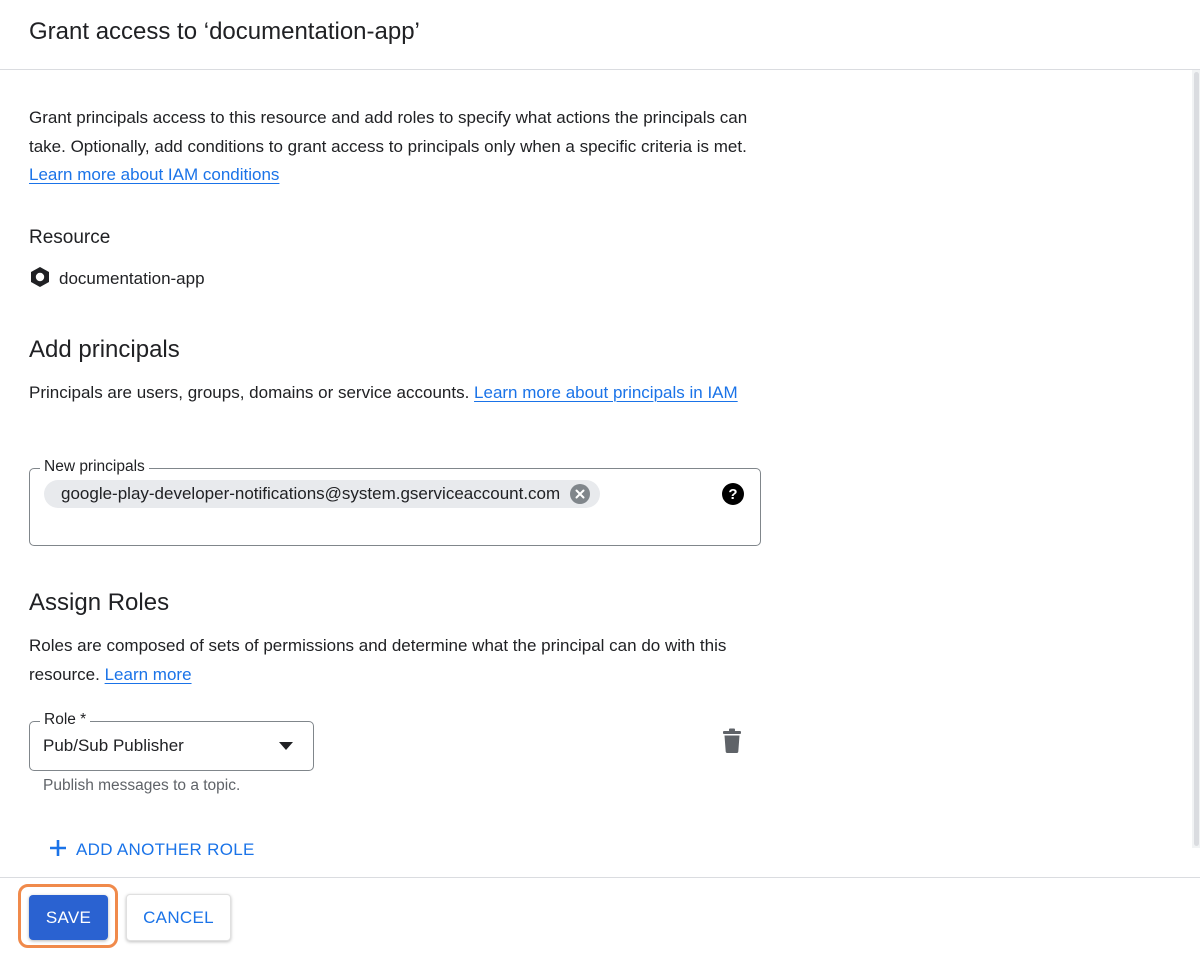 The image size is (1200, 957). I want to click on resource-row: documentation-app, so click(117, 279).